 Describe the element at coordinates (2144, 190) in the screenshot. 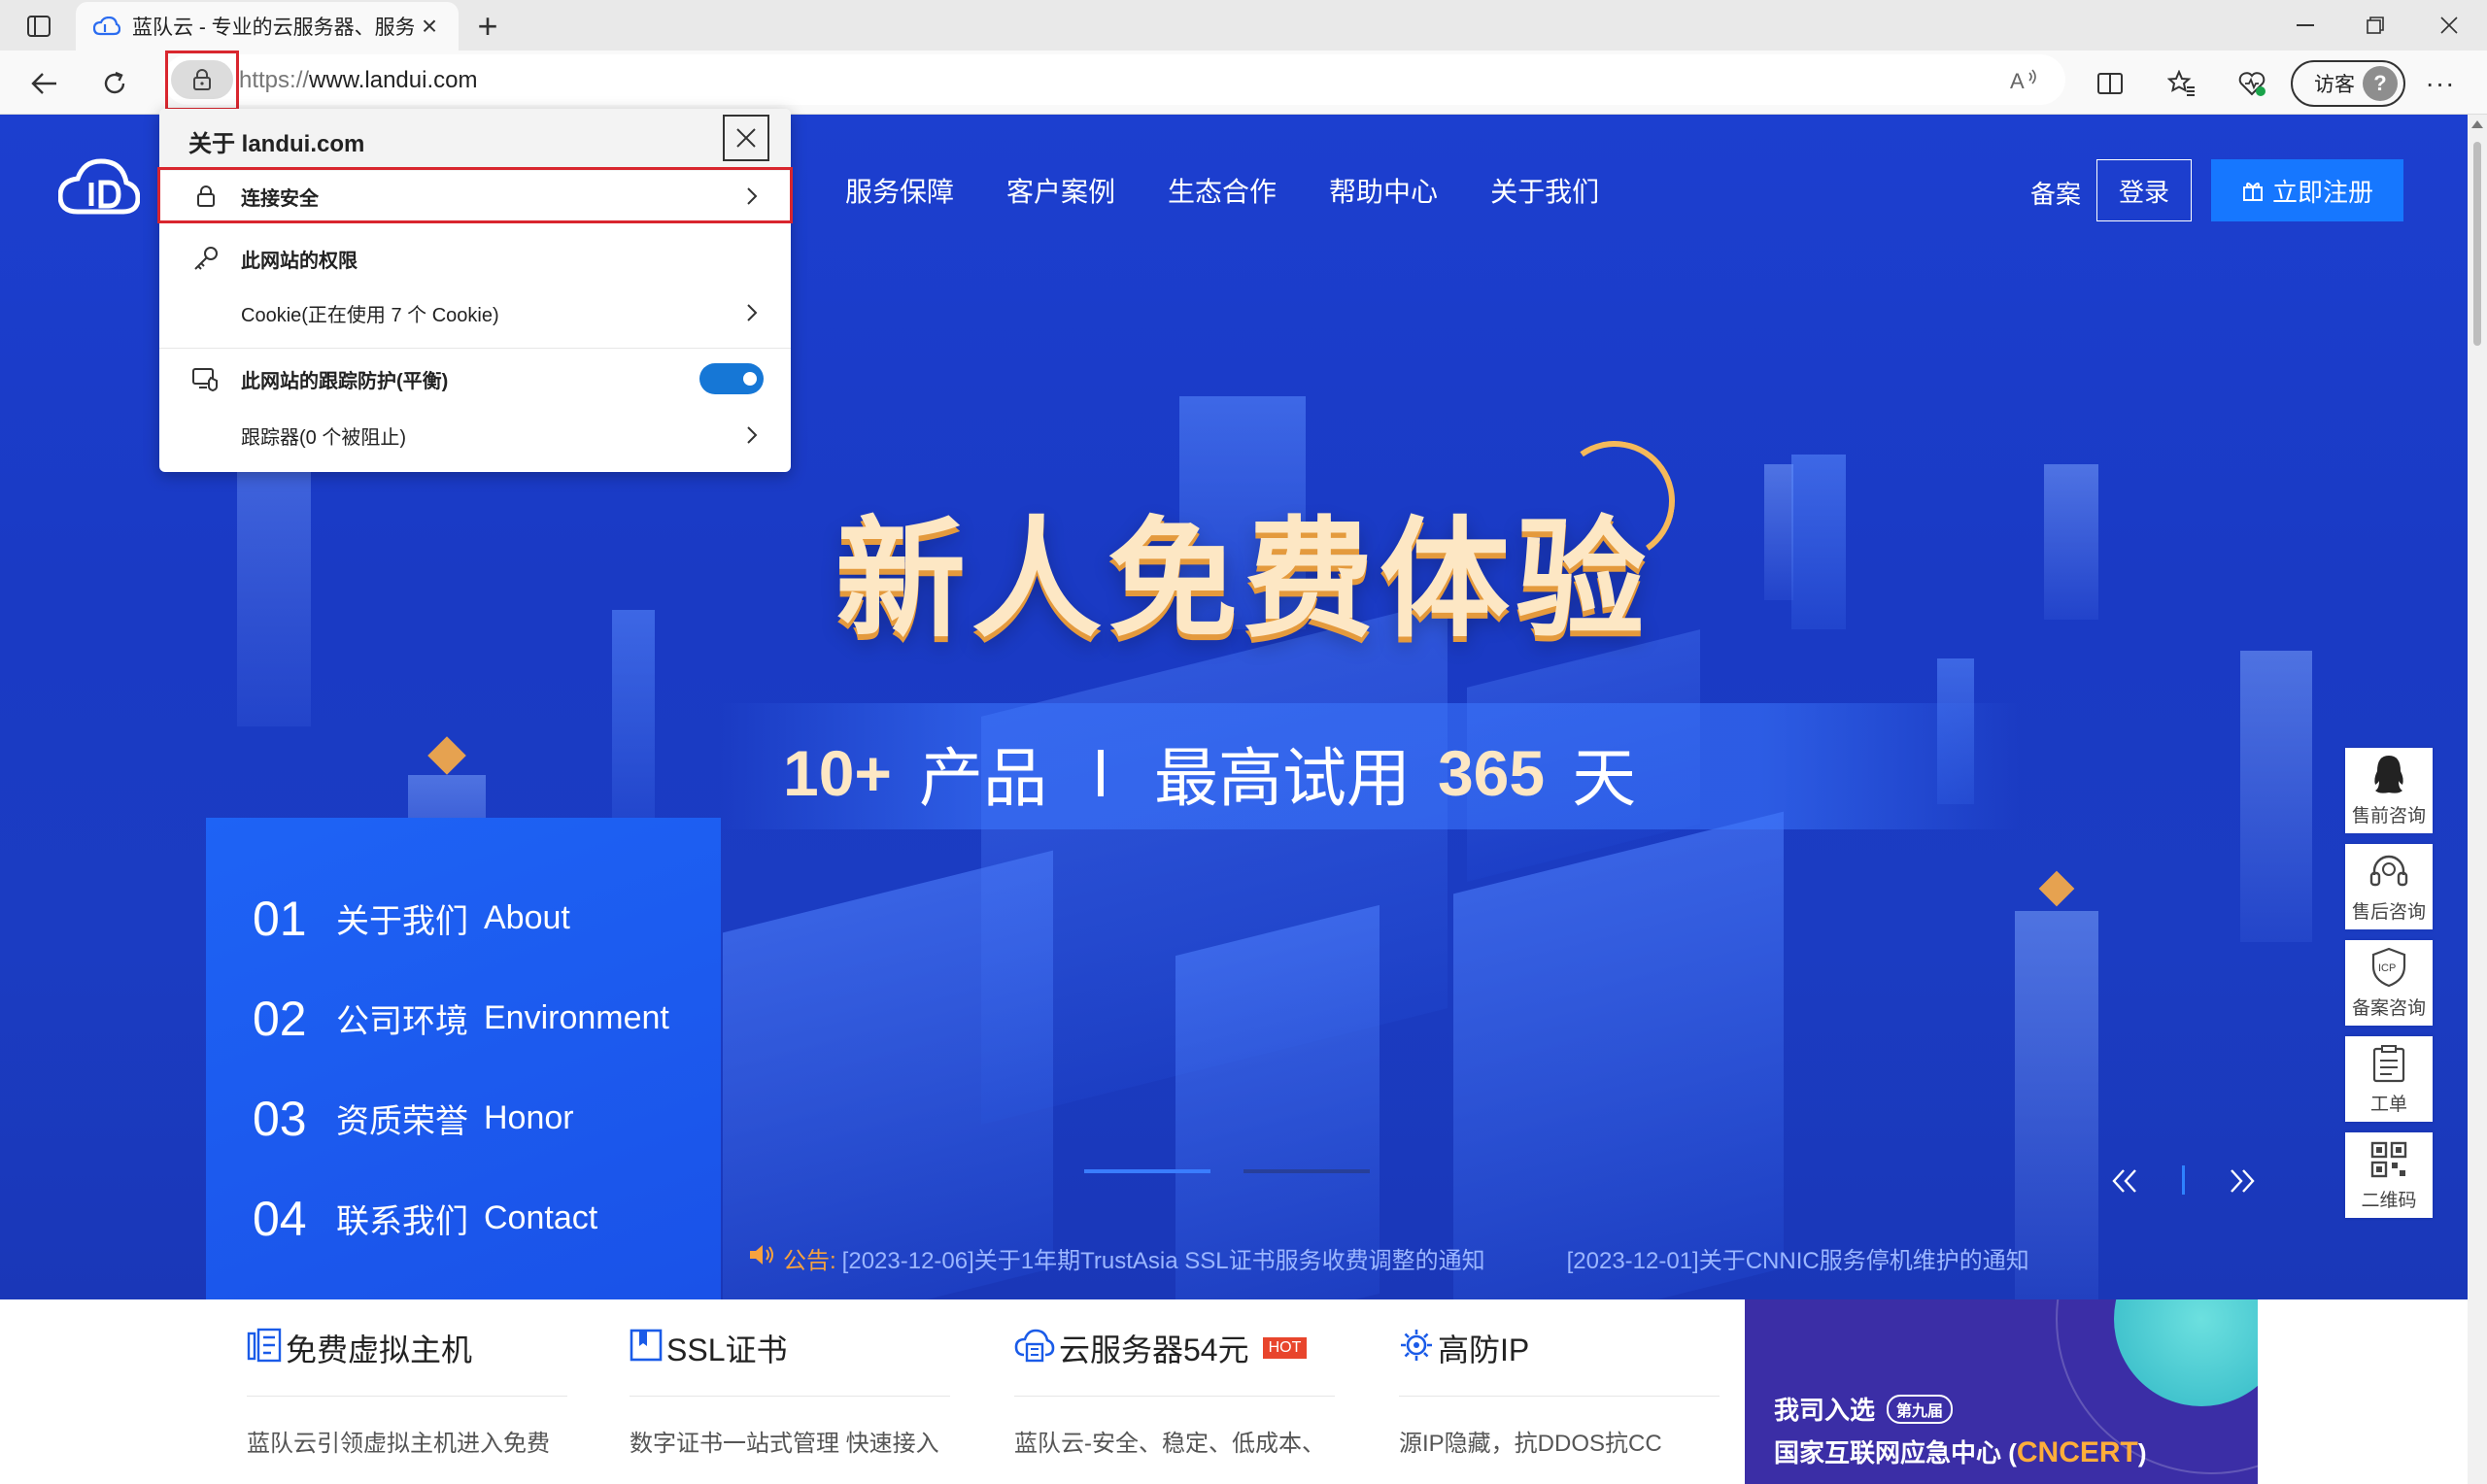

I see `login-button: 登录` at that location.